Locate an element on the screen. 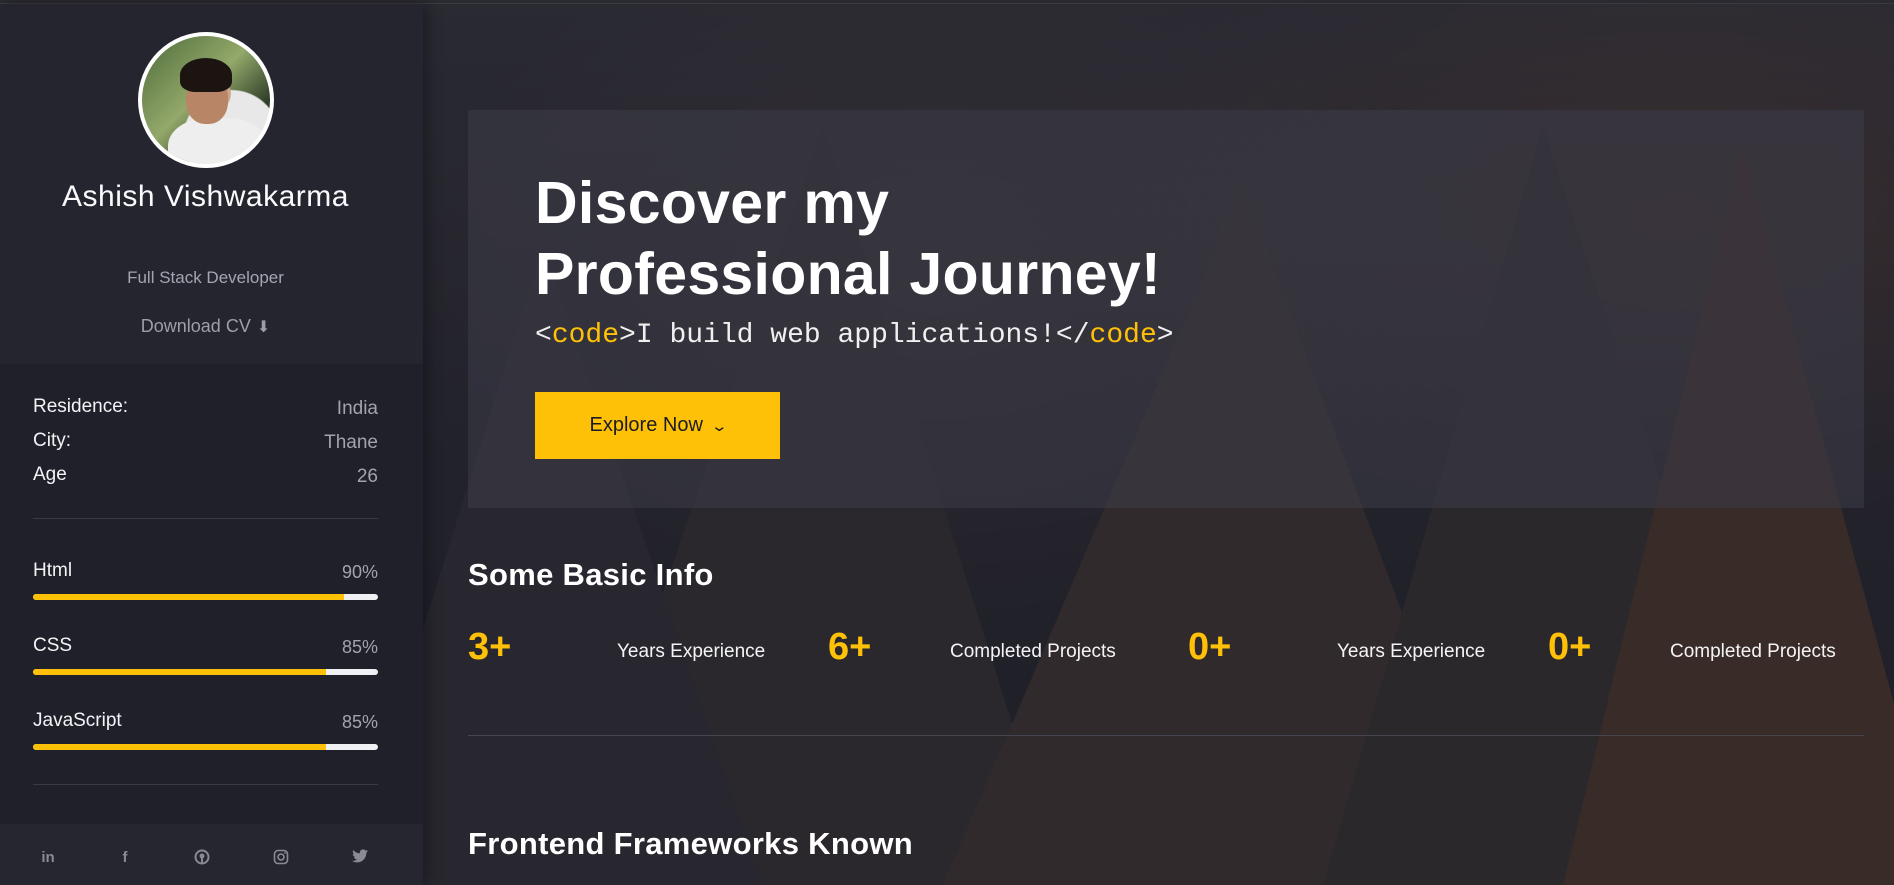  skill-html: Html 90% is located at coordinates (205, 597).